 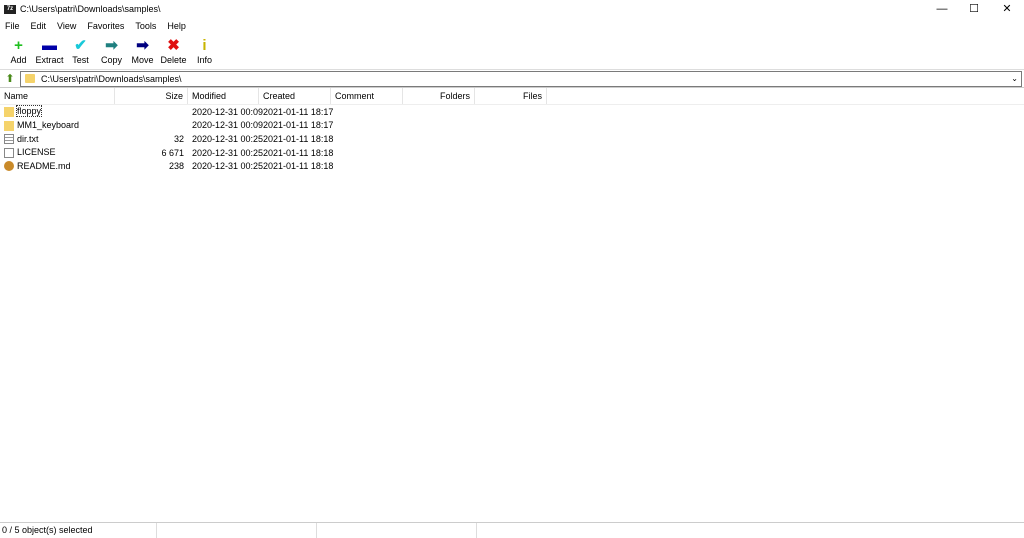 I want to click on move-icon: ➡, so click(x=142, y=45).